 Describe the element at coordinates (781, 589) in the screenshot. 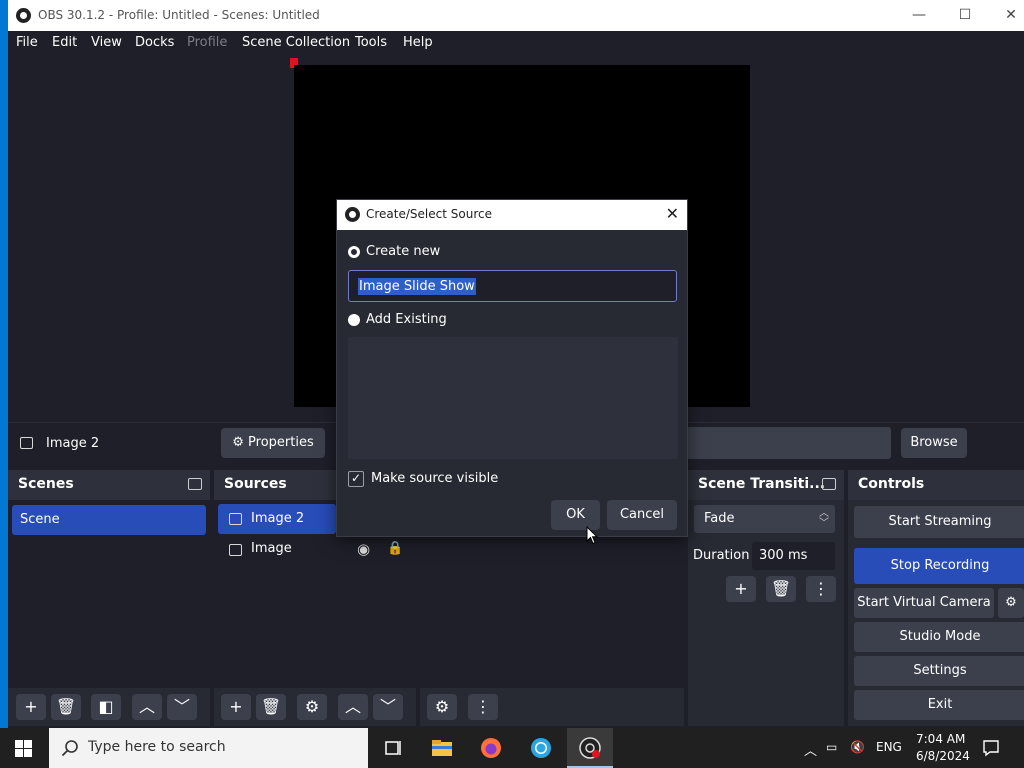

I see `remove-transition-button: 🗑` at that location.